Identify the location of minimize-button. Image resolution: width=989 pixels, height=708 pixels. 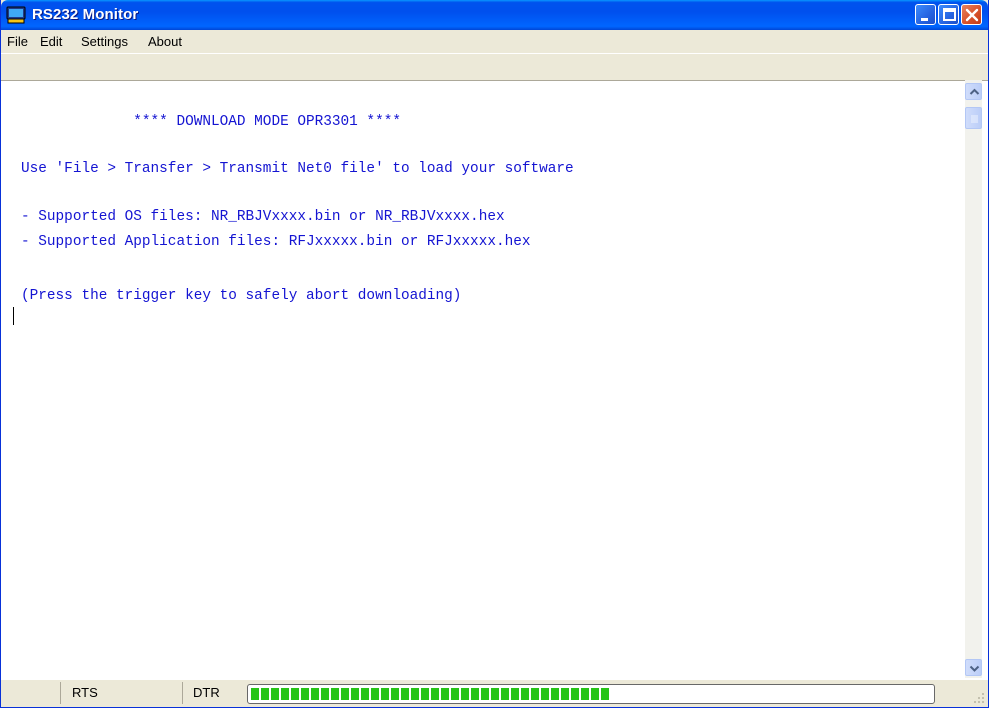
(925, 14).